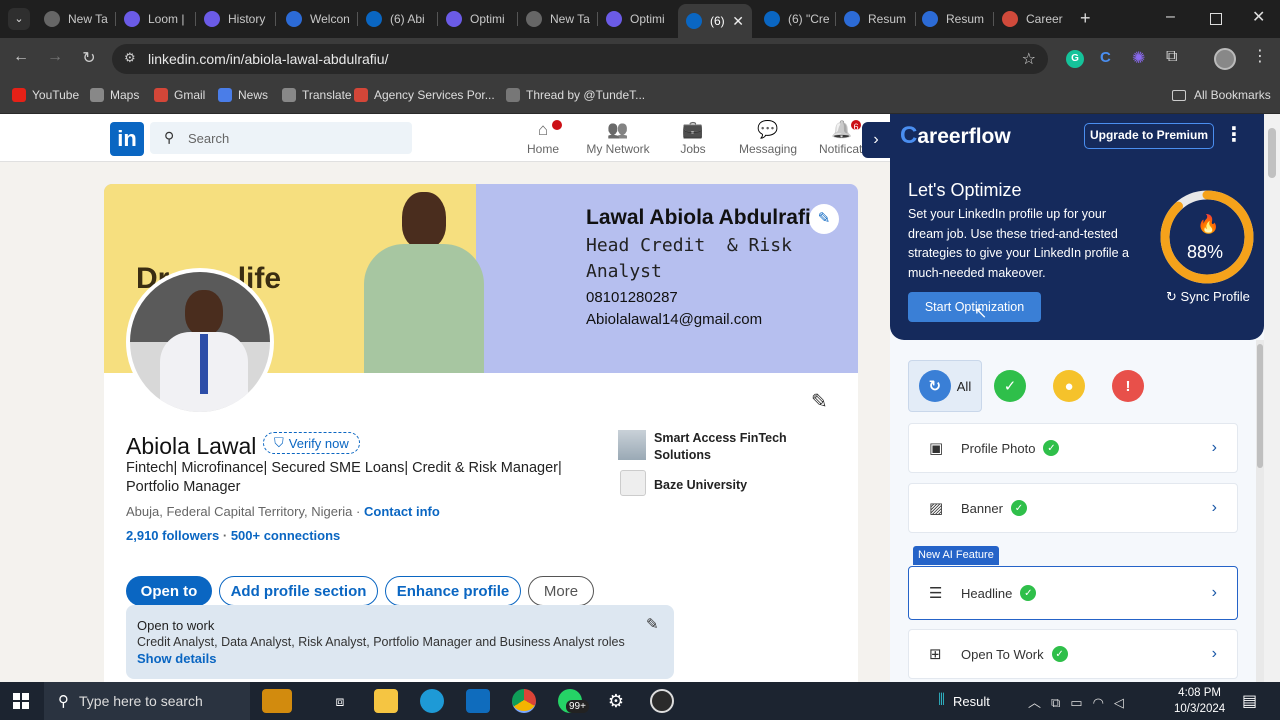  Describe the element at coordinates (298, 591) in the screenshot. I see `add-profile-section-button: Add profile section` at that location.